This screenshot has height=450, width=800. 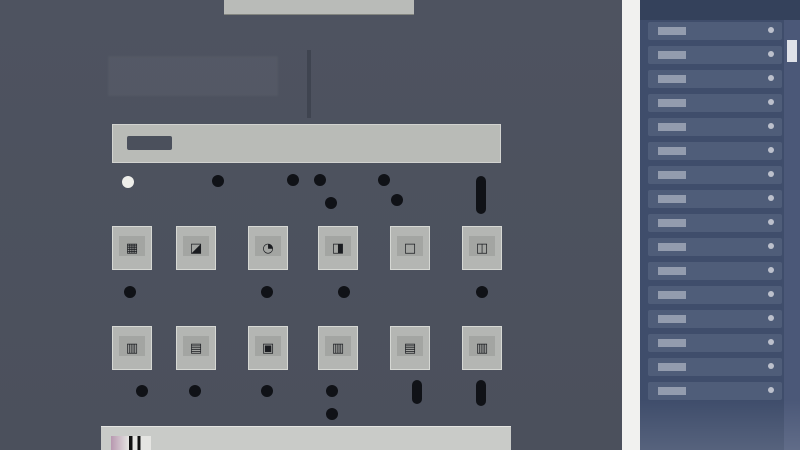 I want to click on bottom-panel, so click(x=306, y=438).